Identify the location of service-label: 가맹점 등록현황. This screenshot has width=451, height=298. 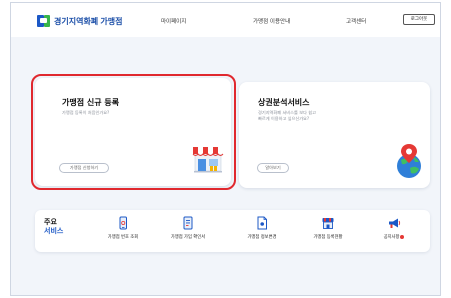
(328, 237).